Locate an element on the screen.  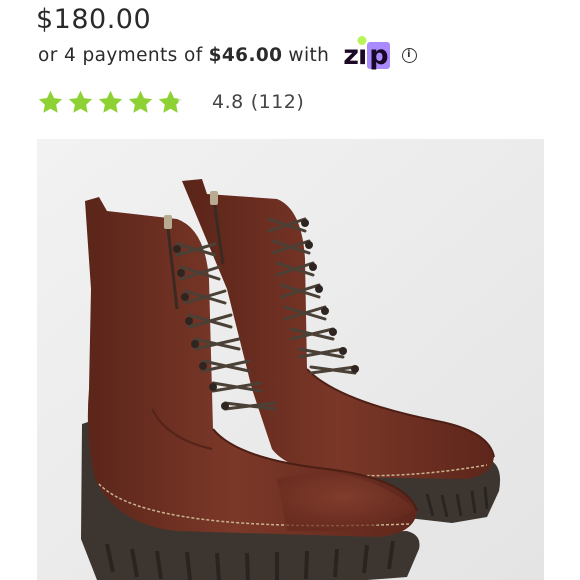
installment-info: or 4 payments of $46.00 with zıp i is located at coordinates (227, 52).